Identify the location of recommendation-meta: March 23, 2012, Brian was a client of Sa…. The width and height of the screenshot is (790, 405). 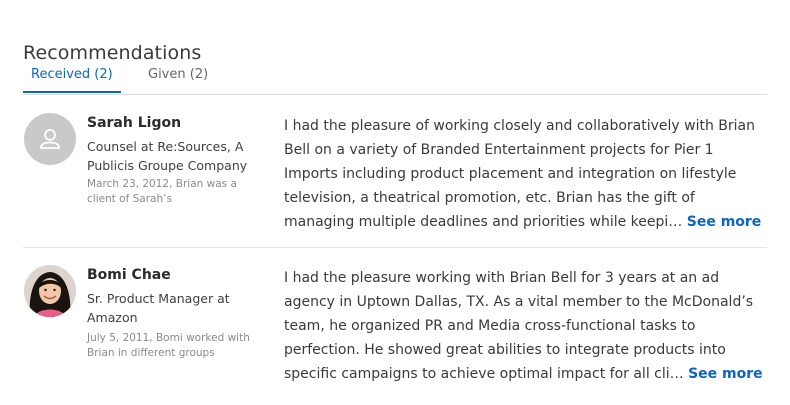
(162, 191).